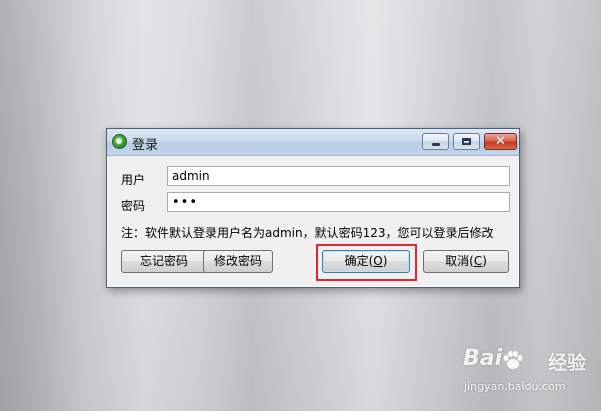 The width and height of the screenshot is (601, 411). I want to click on maximize-icon, so click(466, 141).